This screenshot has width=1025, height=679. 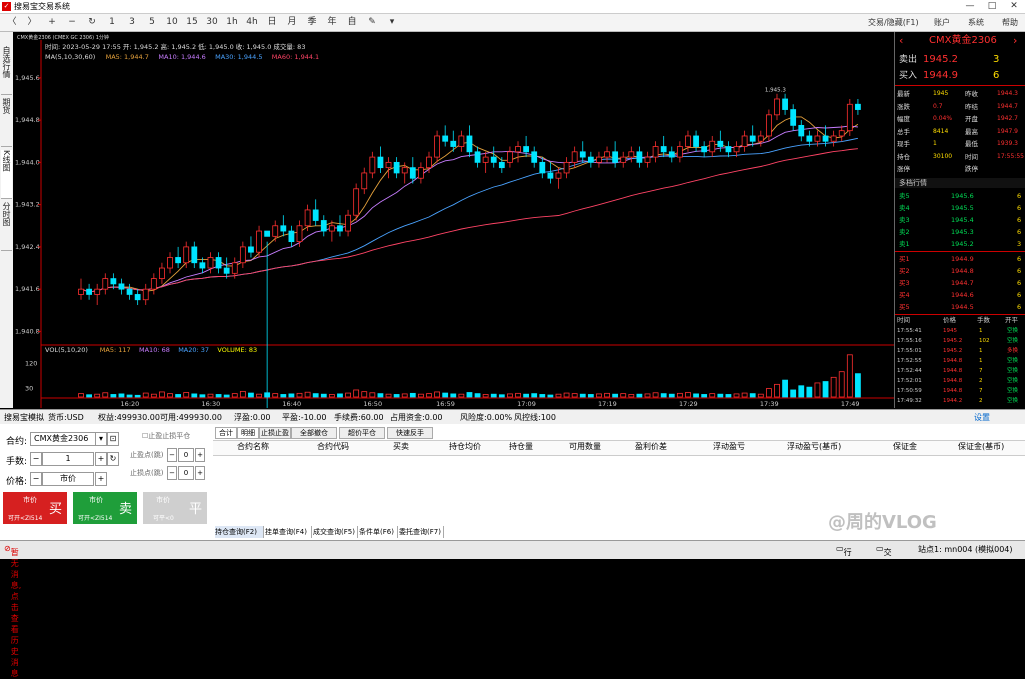 I want to click on position-tab-0: 合计, so click(x=226, y=433).